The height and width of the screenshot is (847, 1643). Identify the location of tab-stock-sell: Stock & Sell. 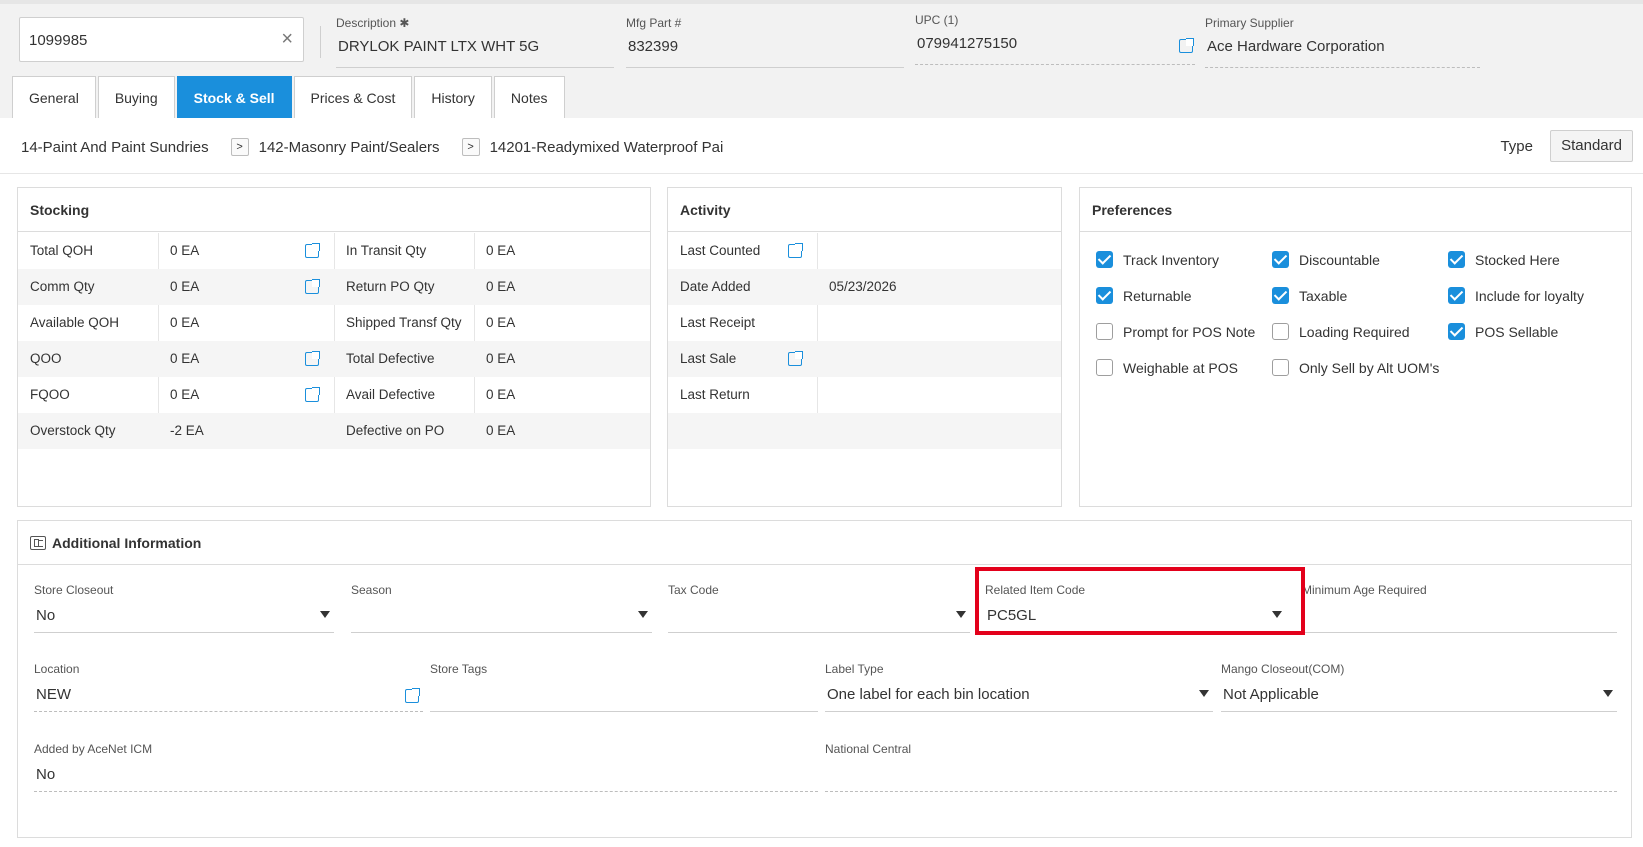
(234, 97).